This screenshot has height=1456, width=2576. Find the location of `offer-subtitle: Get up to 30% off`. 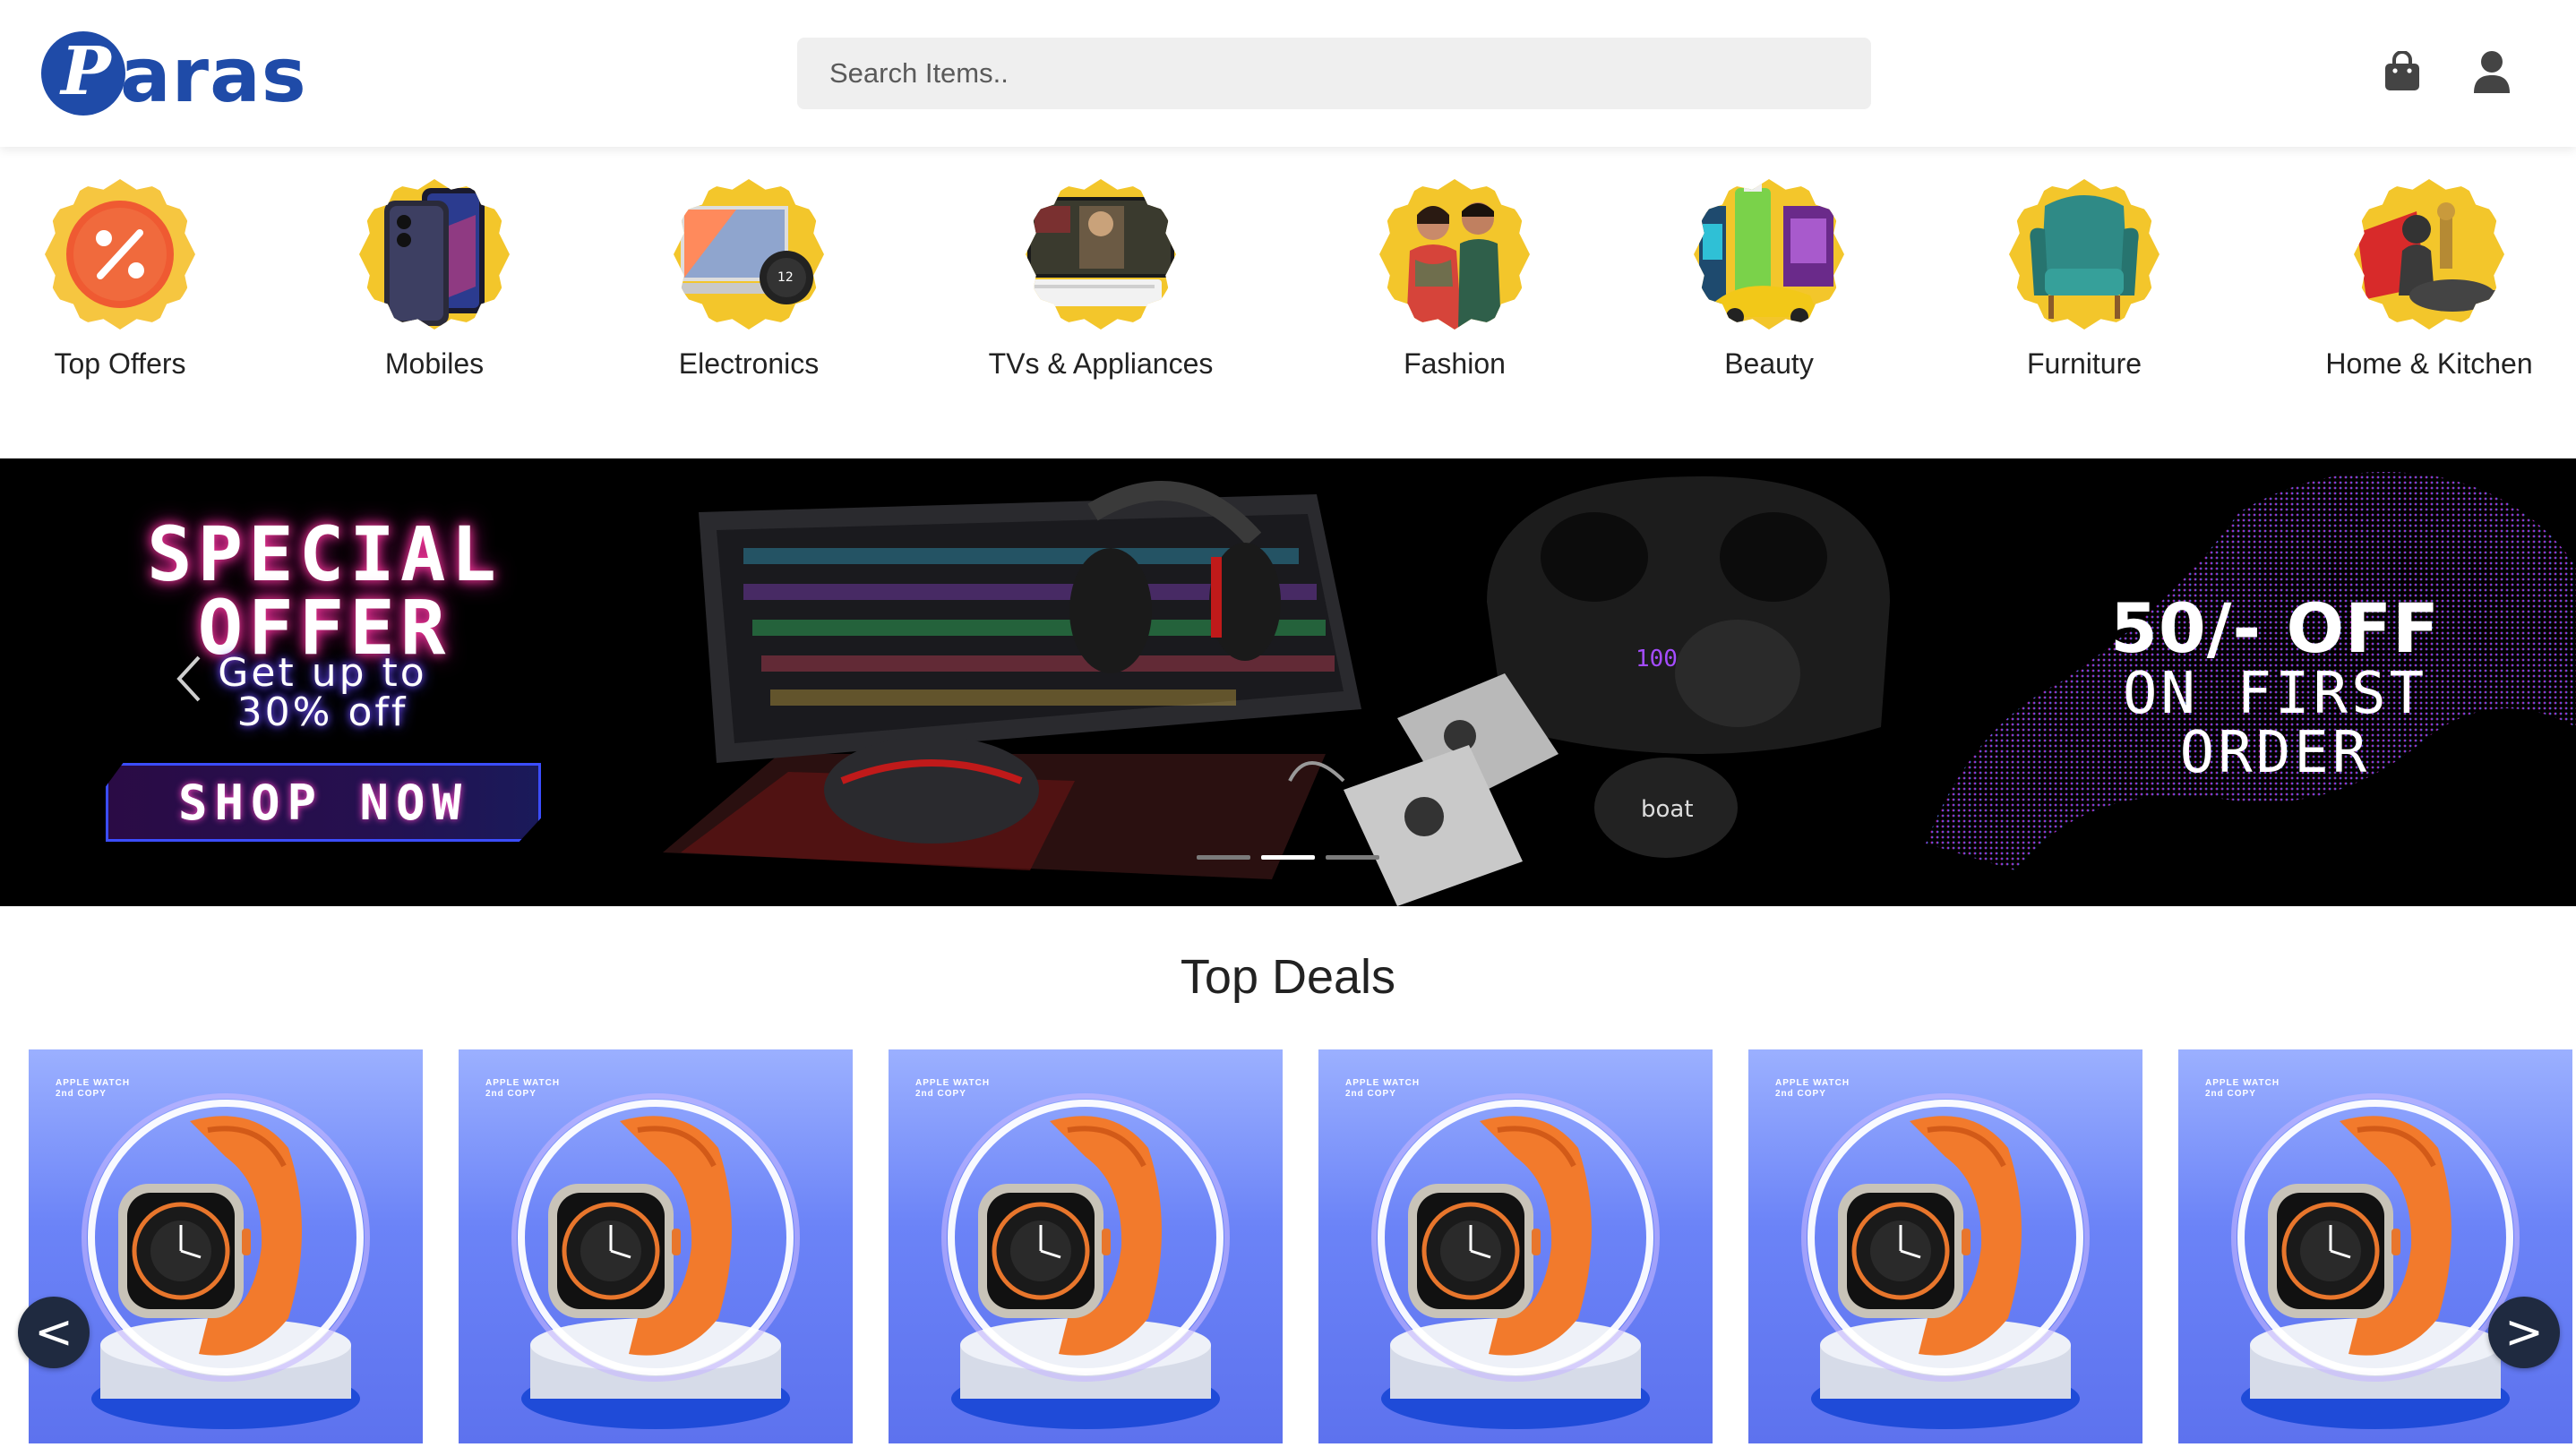

offer-subtitle: Get up to 30% off is located at coordinates (322, 693).